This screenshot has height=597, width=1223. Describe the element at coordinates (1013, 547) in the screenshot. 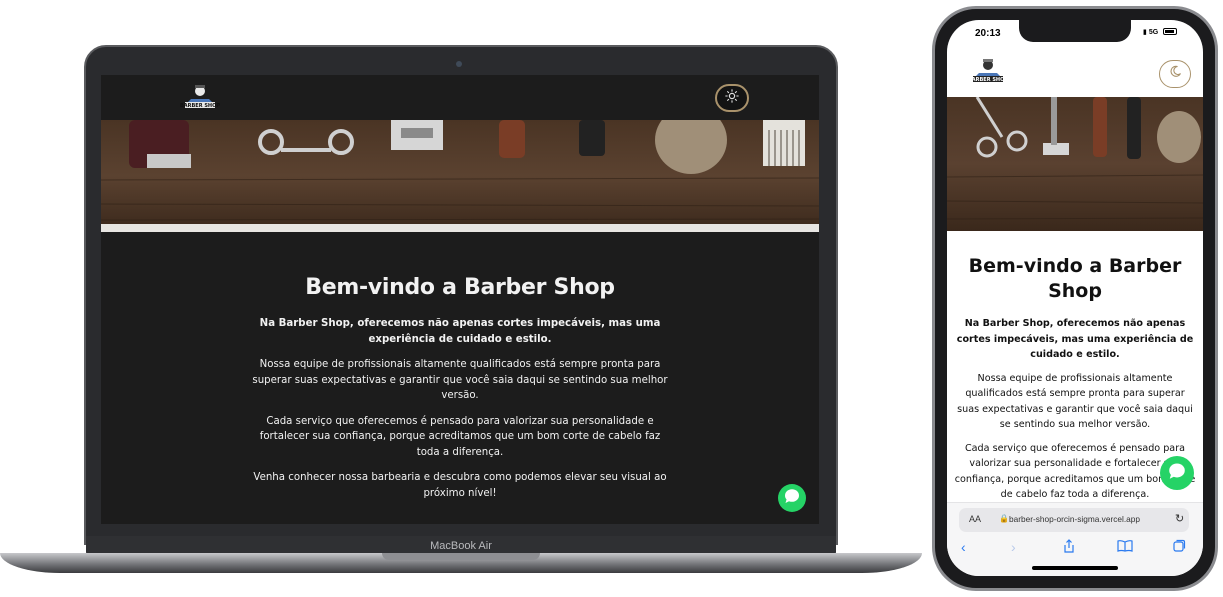

I see `forward-icon: ›` at that location.